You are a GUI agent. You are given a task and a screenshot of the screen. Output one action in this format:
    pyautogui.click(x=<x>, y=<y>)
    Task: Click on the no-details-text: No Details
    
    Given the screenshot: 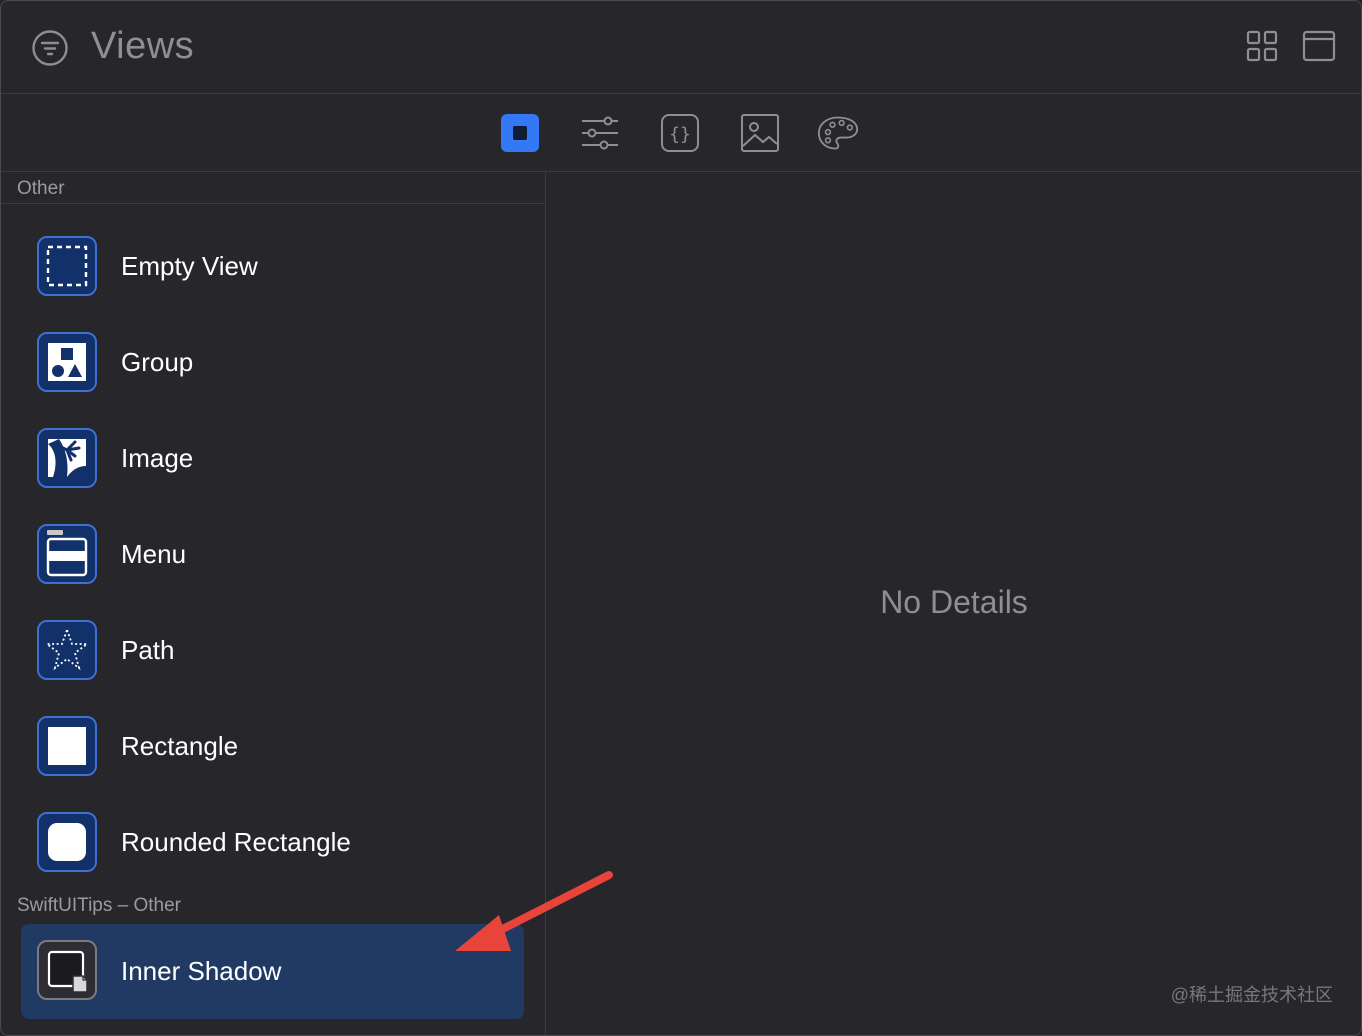 What is the action you would take?
    pyautogui.click(x=954, y=602)
    